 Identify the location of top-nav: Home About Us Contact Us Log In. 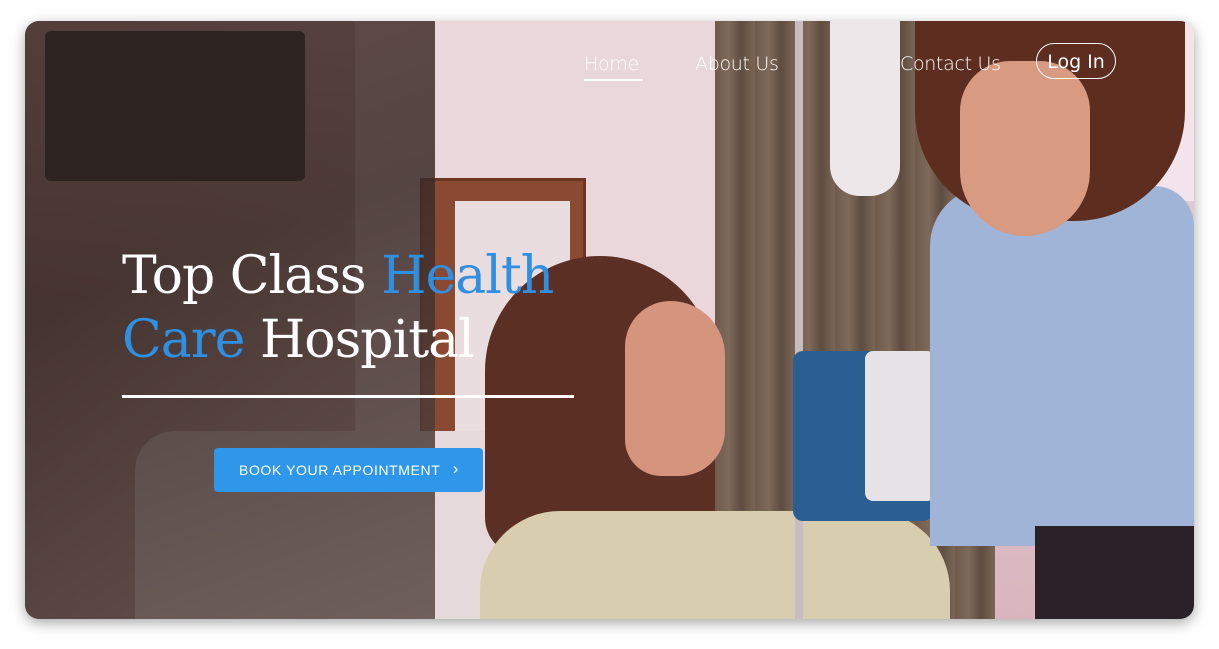
(609, 61).